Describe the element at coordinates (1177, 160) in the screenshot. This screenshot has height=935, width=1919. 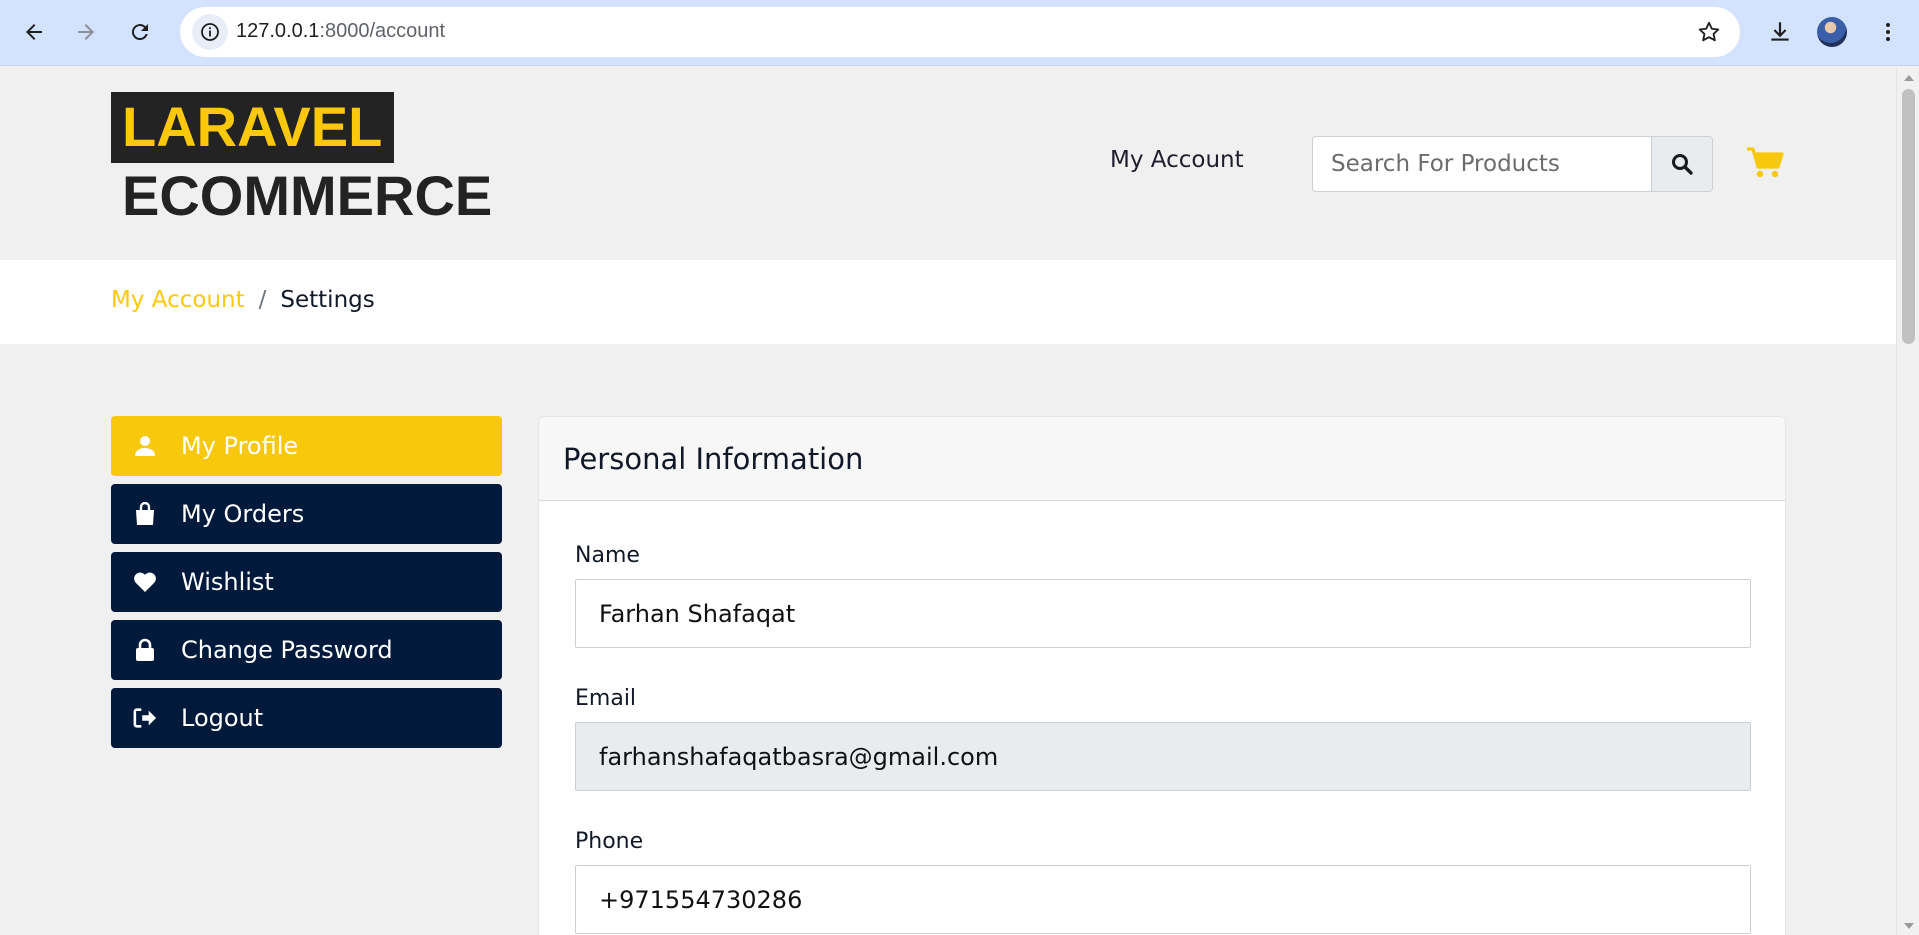
I see `header-my-account-link: My Account` at that location.